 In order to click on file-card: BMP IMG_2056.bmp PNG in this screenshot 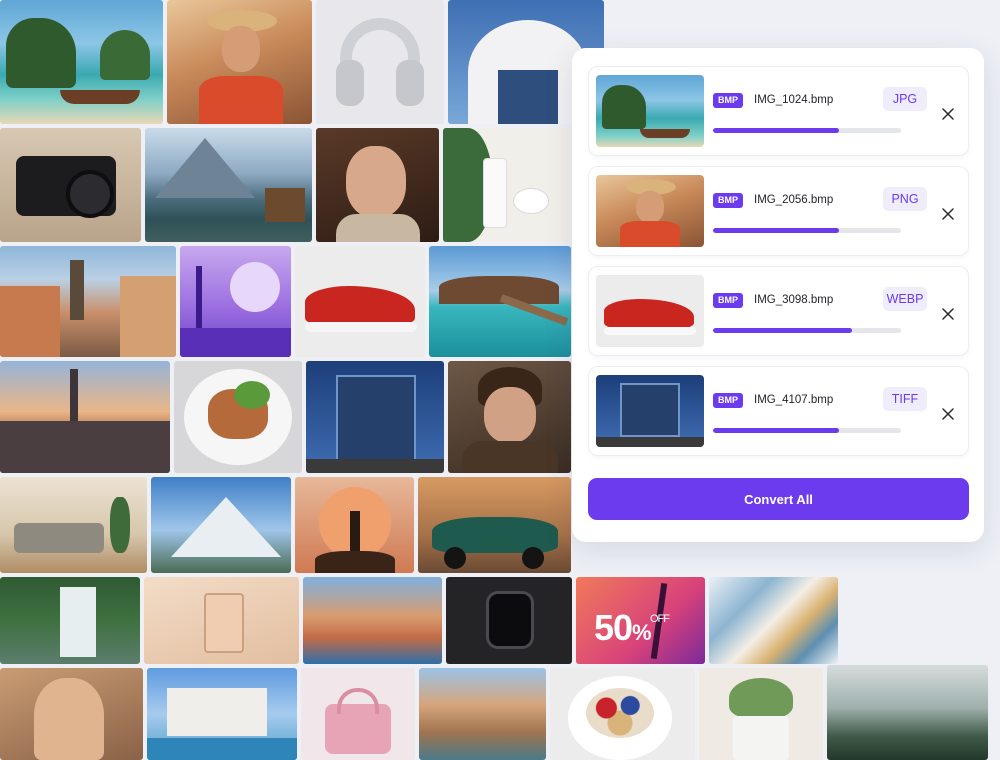, I will do `click(778, 211)`.